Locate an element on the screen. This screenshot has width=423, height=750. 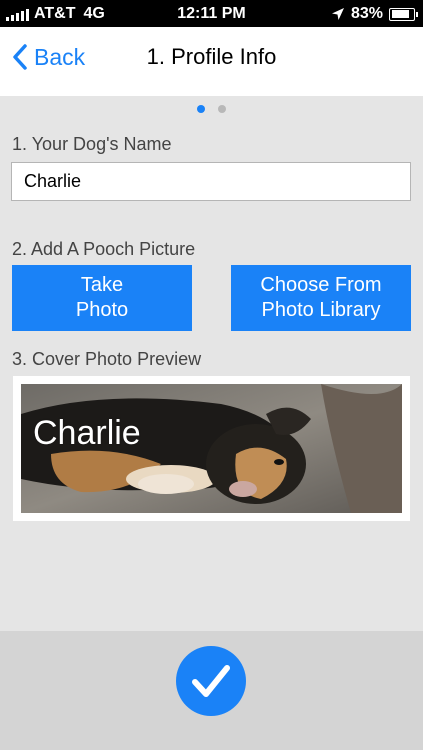
pooch-picture-label: 2. Add A Pooch Picture is located at coordinates (104, 249).